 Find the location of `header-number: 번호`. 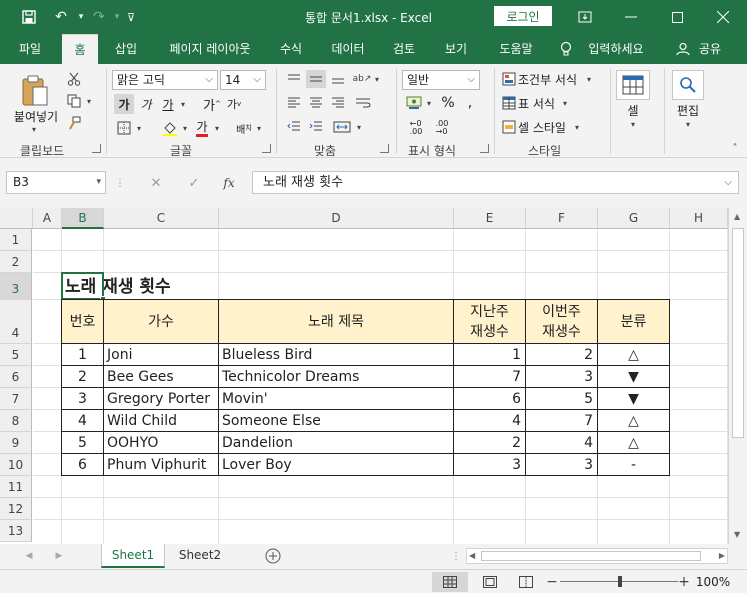

header-number: 번호 is located at coordinates (82, 321).